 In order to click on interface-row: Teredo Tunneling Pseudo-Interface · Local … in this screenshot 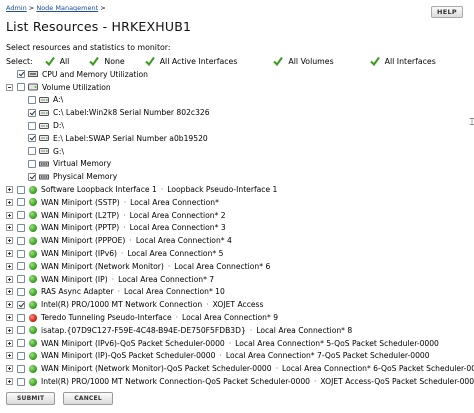, I will do `click(239, 317)`.